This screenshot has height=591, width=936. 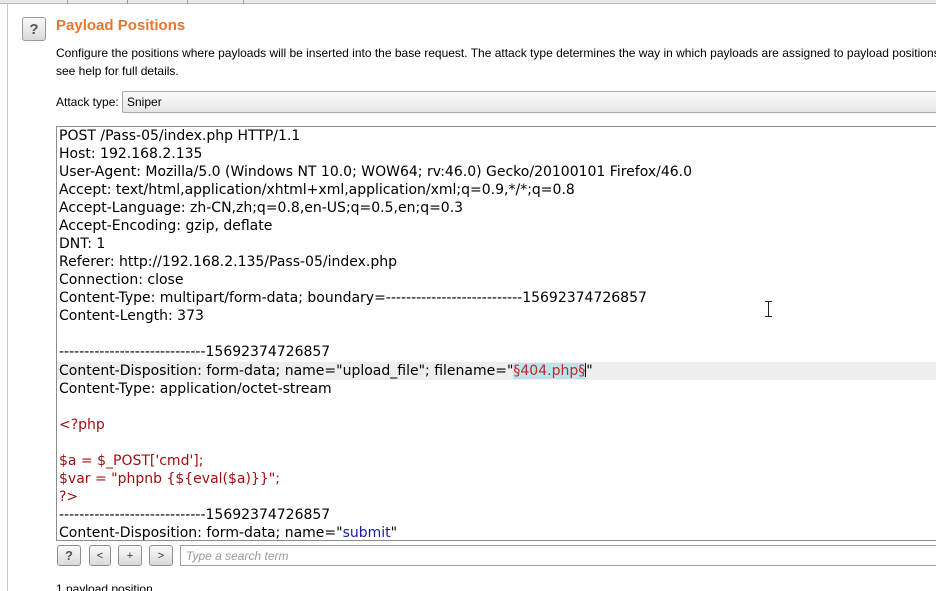 I want to click on tab-target, so click(x=34, y=2).